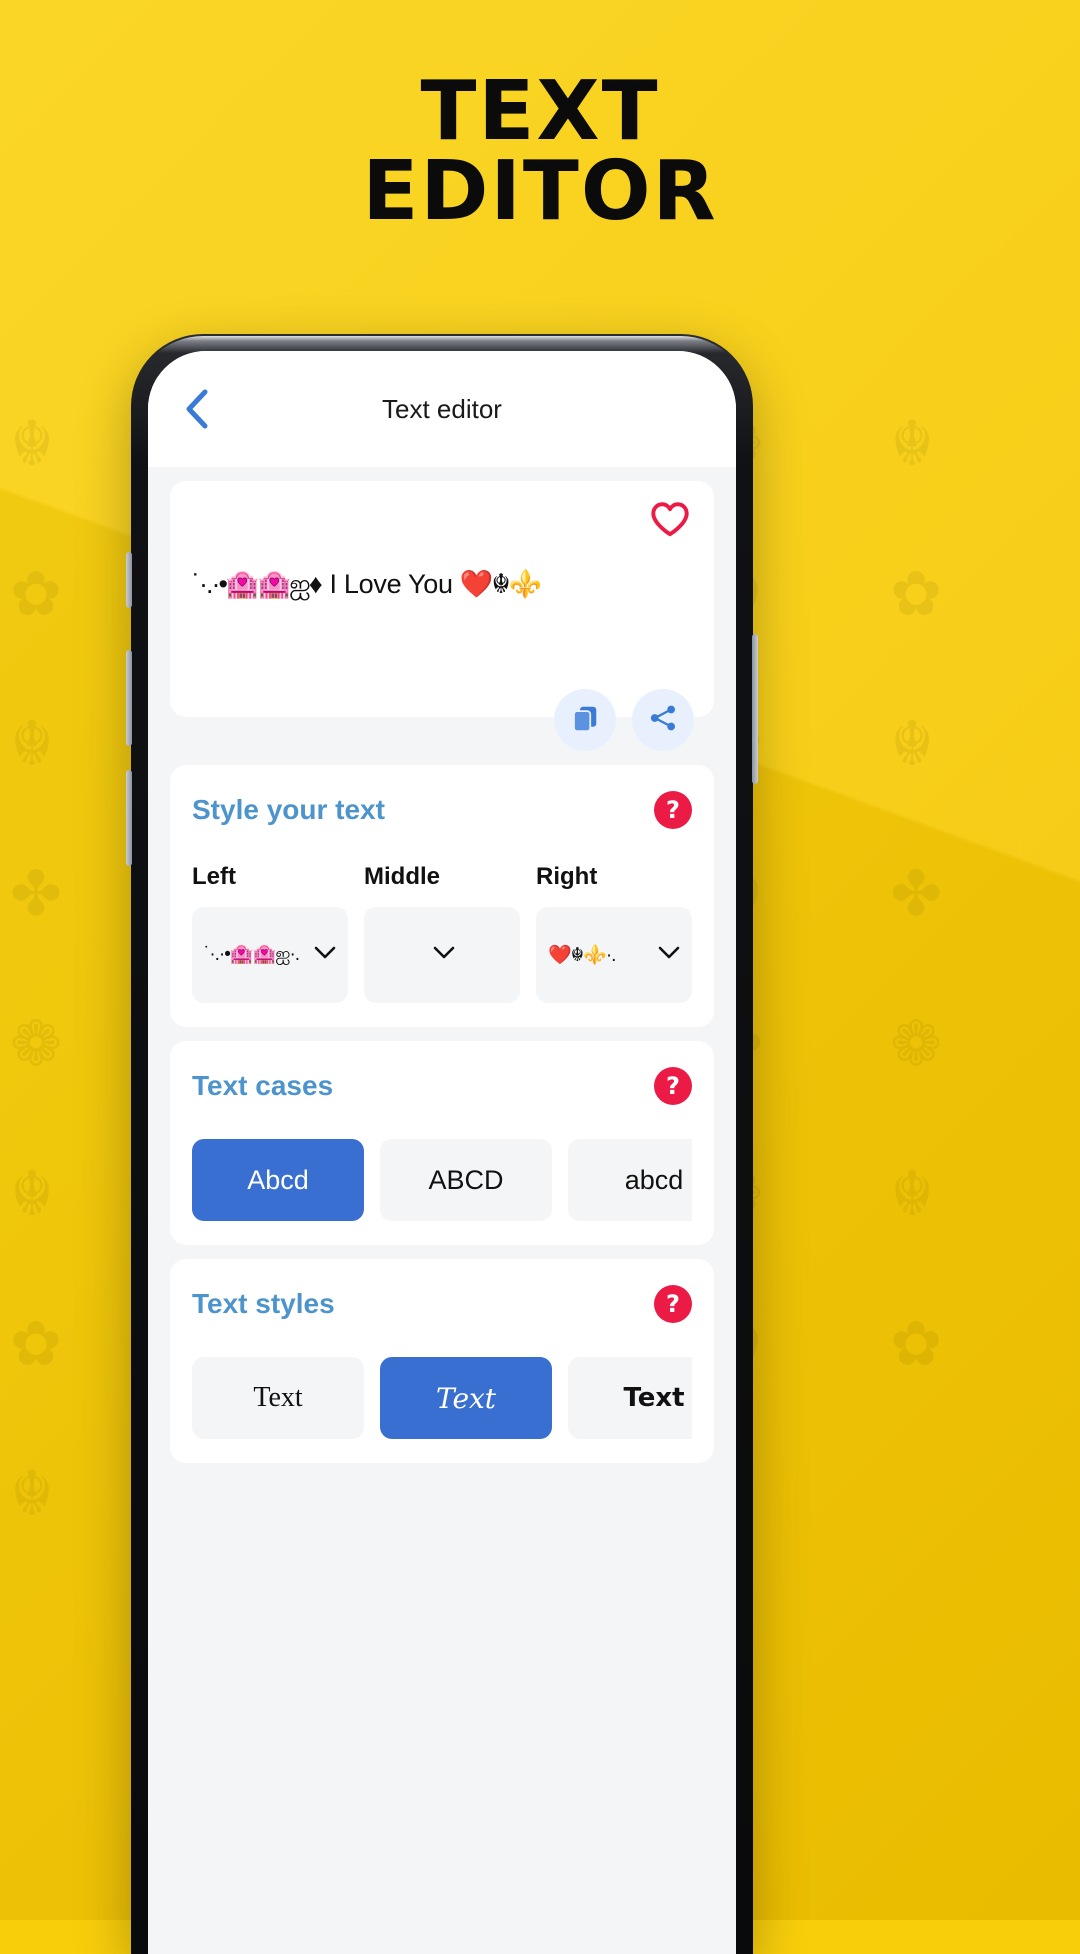 The height and width of the screenshot is (1954, 1080). Describe the element at coordinates (442, 810) in the screenshot. I see `style-section-header: Style your text ?` at that location.